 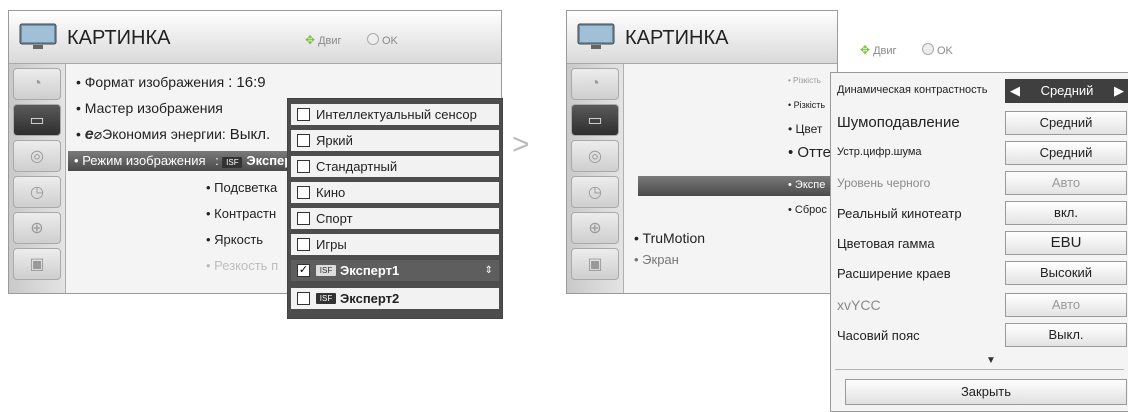 What do you see at coordinates (1066, 273) in the screenshot?
I see `setting-value: Высокий` at bounding box center [1066, 273].